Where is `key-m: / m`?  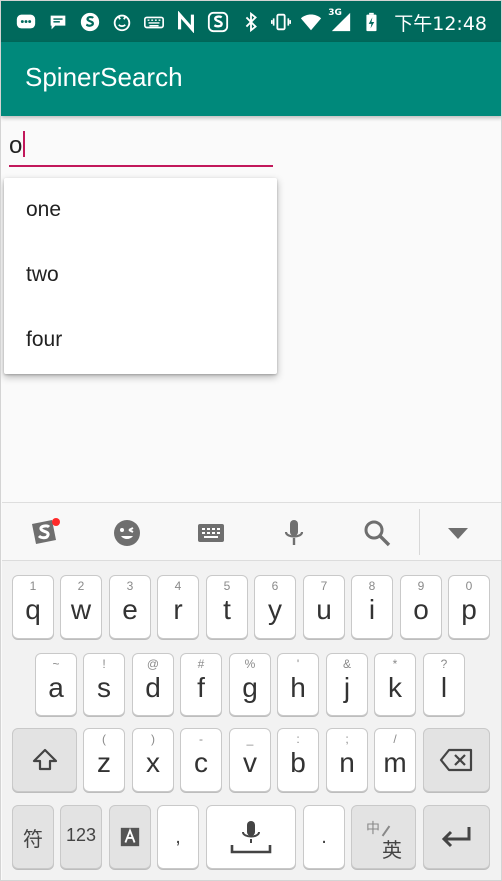
key-m: / m is located at coordinates (395, 760).